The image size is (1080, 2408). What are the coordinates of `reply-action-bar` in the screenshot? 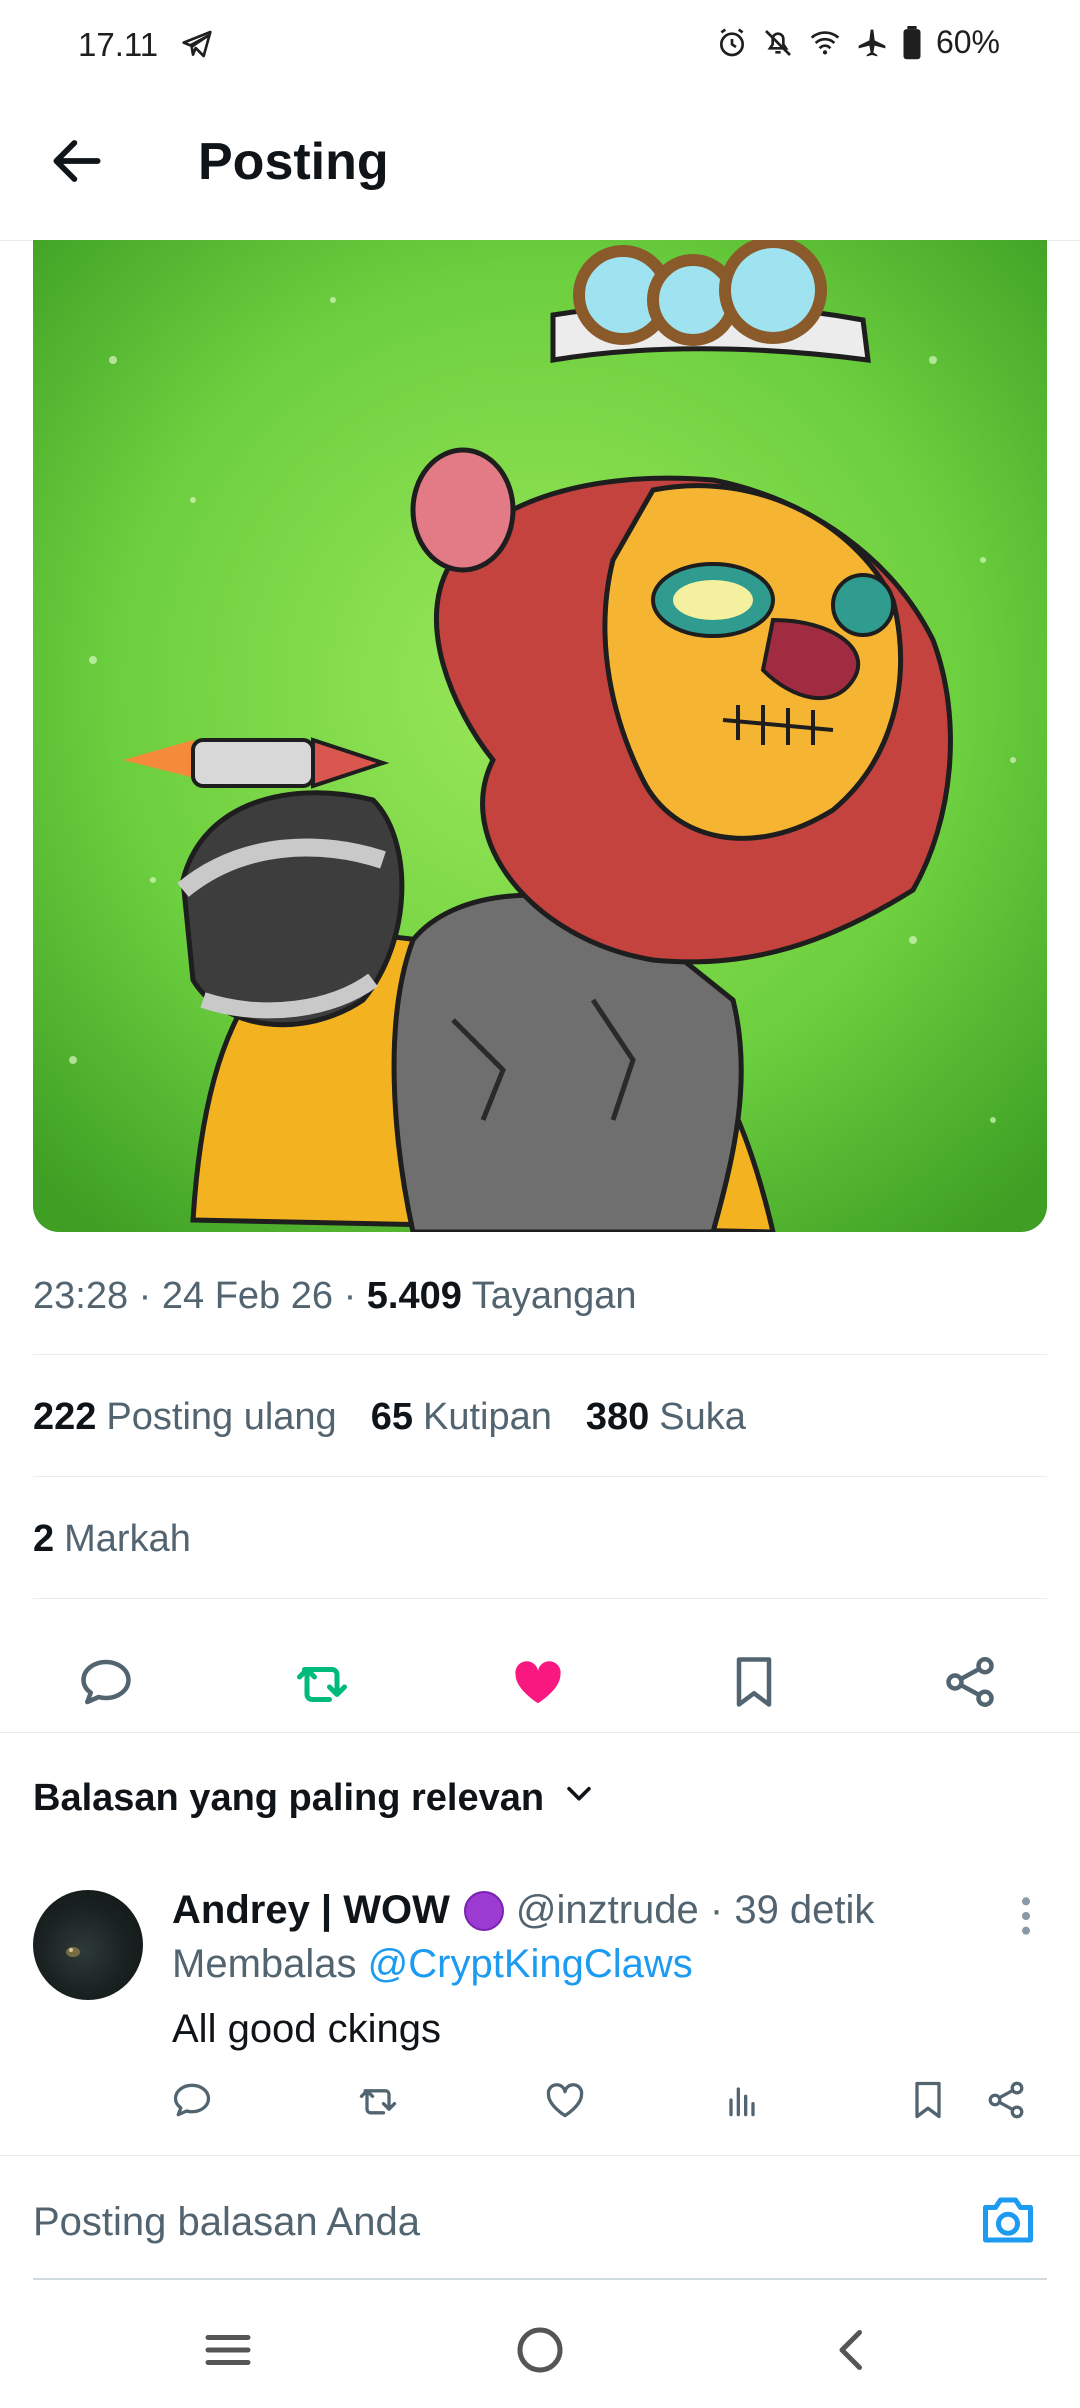 It's located at (540, 2108).